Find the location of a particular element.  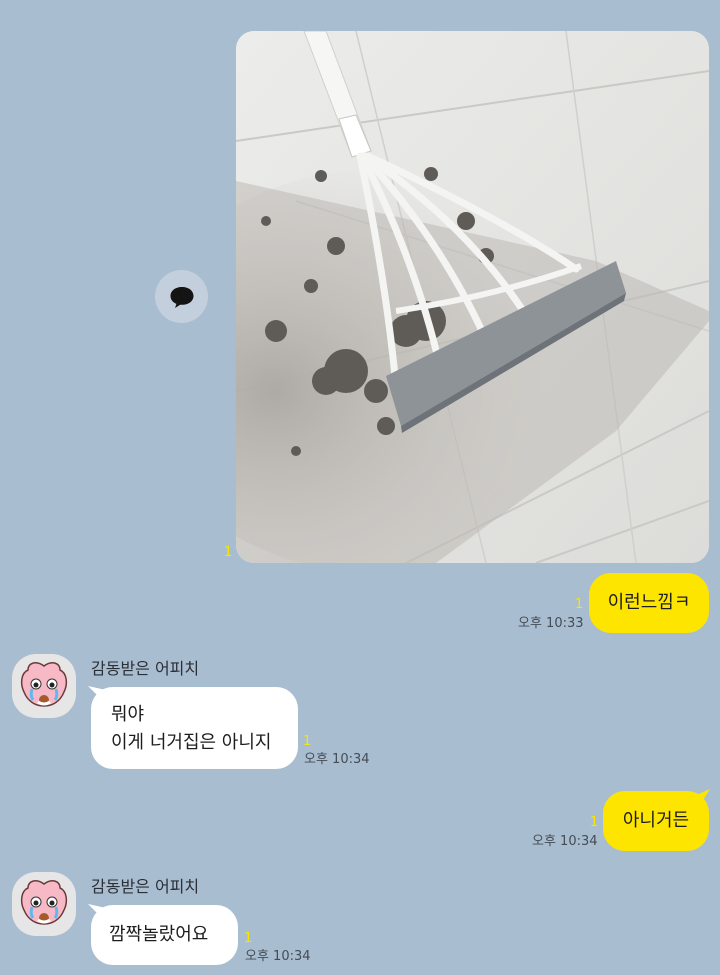

message-text: 이런느낌ㅋ is located at coordinates (649, 602).